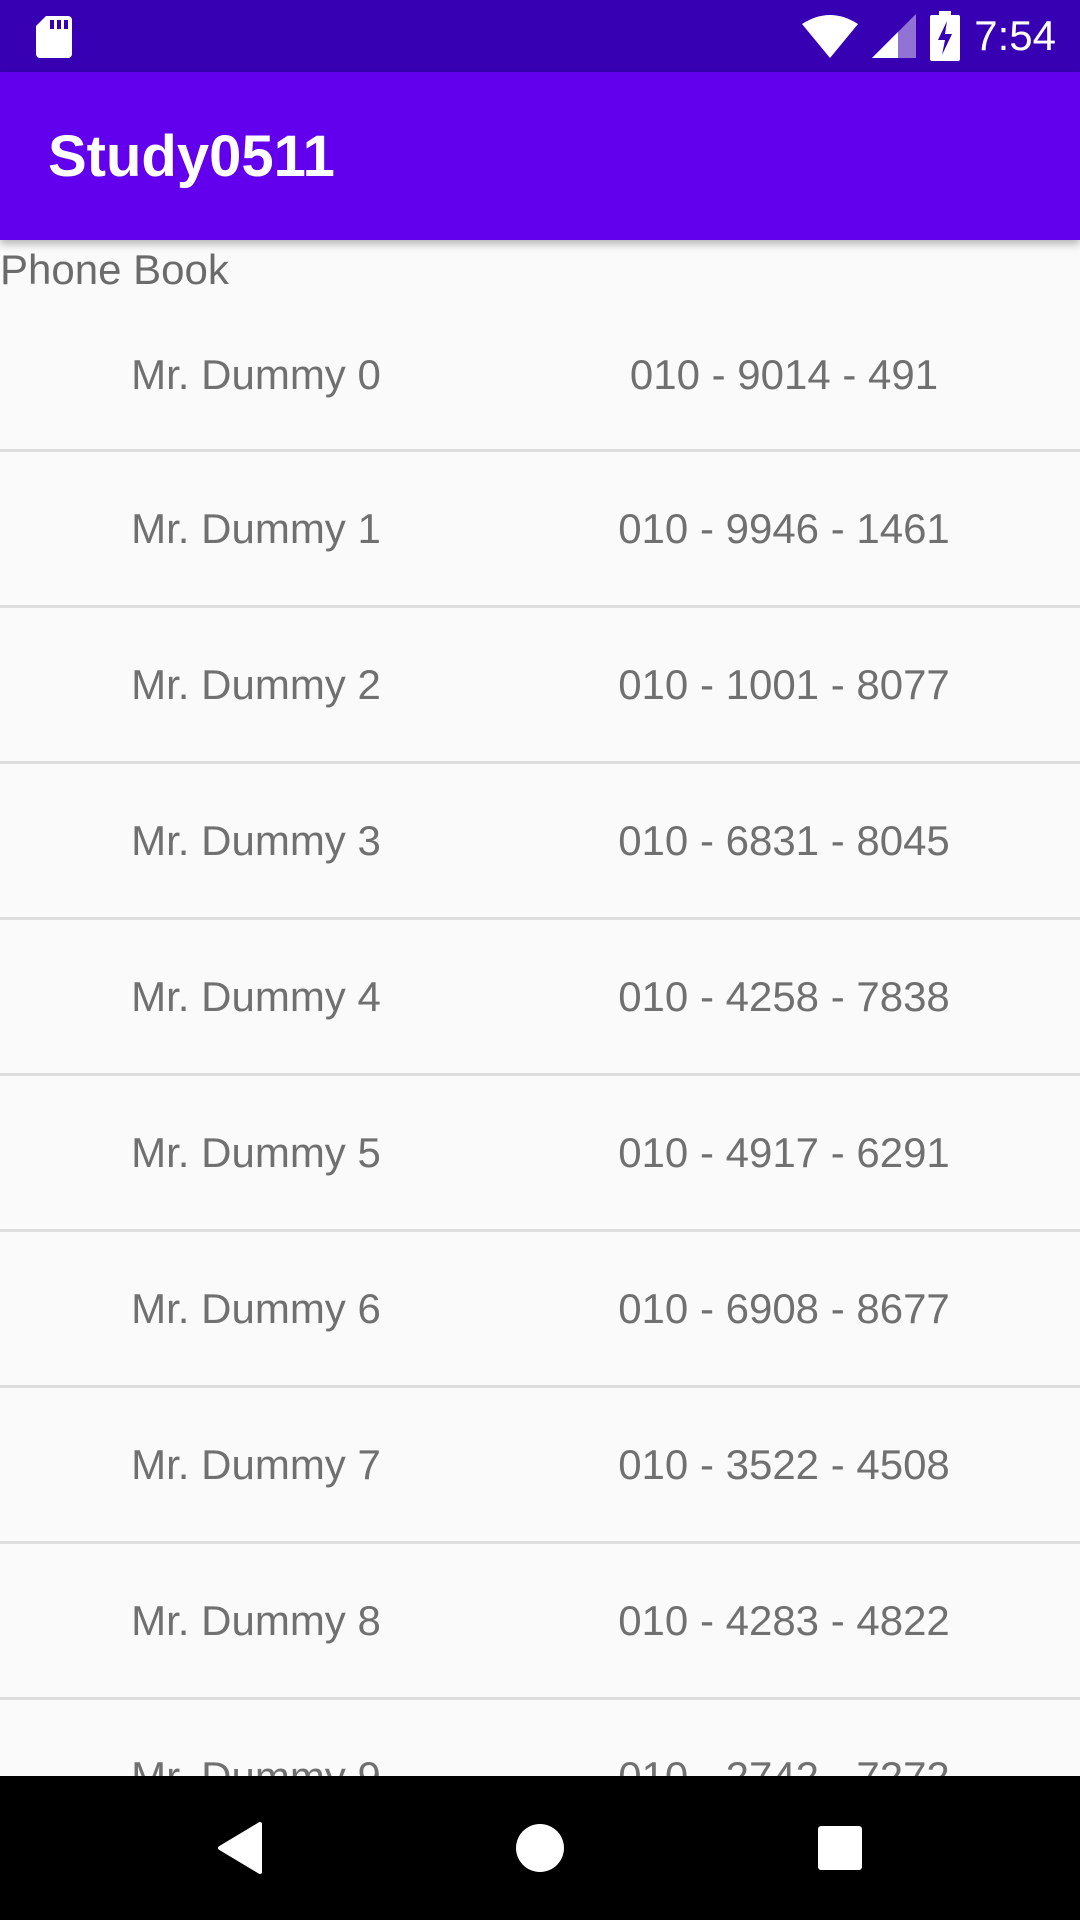 The width and height of the screenshot is (1080, 1920). What do you see at coordinates (540, 686) in the screenshot?
I see `contact-row: Mr. Dummy 2 010 - 1001 - 8077` at bounding box center [540, 686].